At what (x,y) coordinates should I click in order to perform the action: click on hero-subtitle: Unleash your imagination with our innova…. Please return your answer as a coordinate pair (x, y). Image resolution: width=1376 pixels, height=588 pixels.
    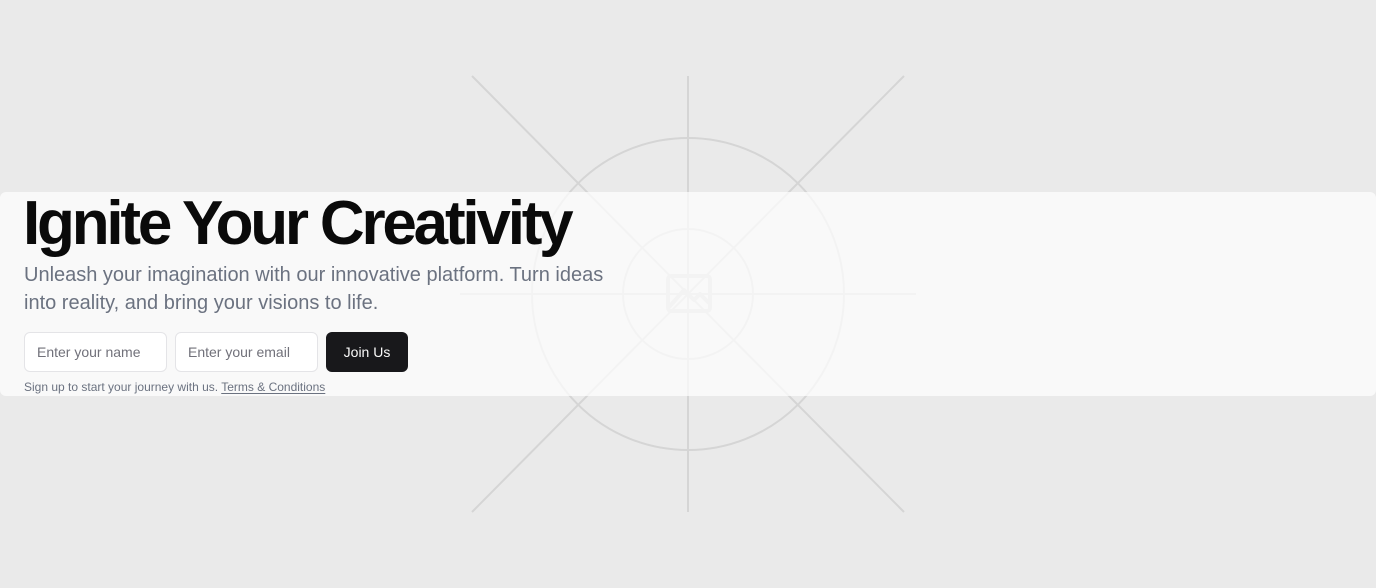
    Looking at the image, I should click on (314, 289).